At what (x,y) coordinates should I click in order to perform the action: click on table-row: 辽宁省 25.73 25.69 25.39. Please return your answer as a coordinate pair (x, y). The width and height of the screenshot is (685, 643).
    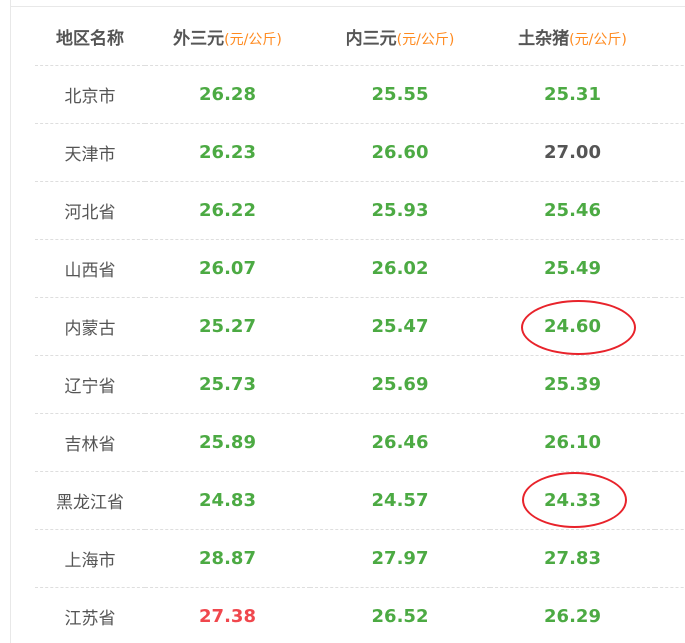
    Looking at the image, I should click on (360, 384).